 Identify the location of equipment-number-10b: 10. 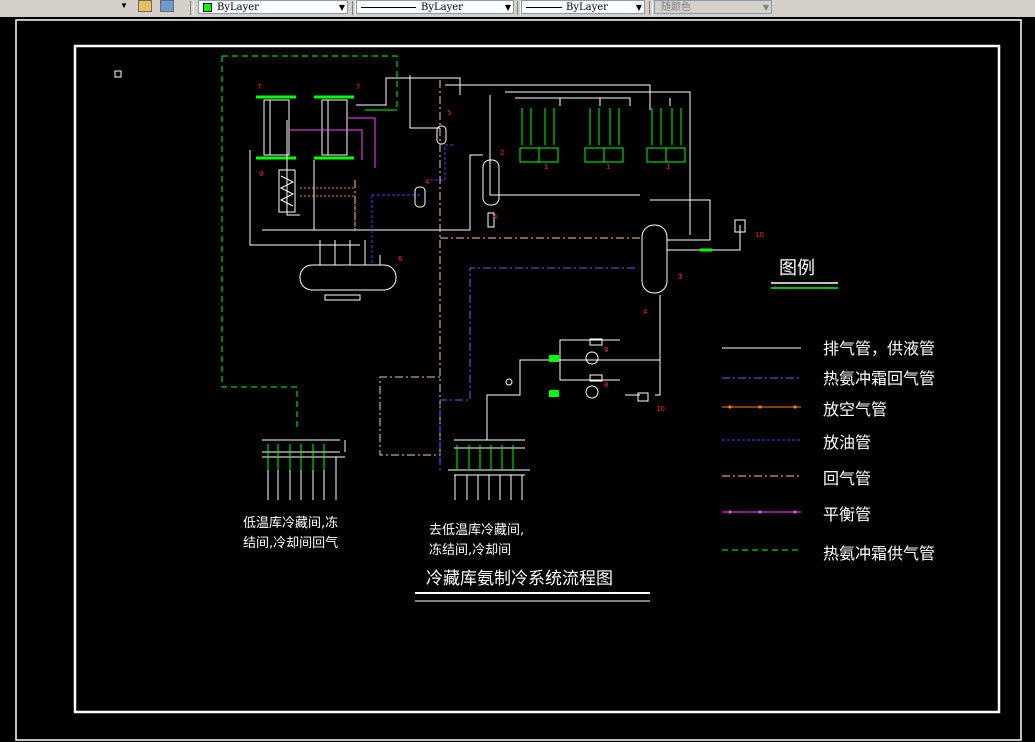
(660, 409).